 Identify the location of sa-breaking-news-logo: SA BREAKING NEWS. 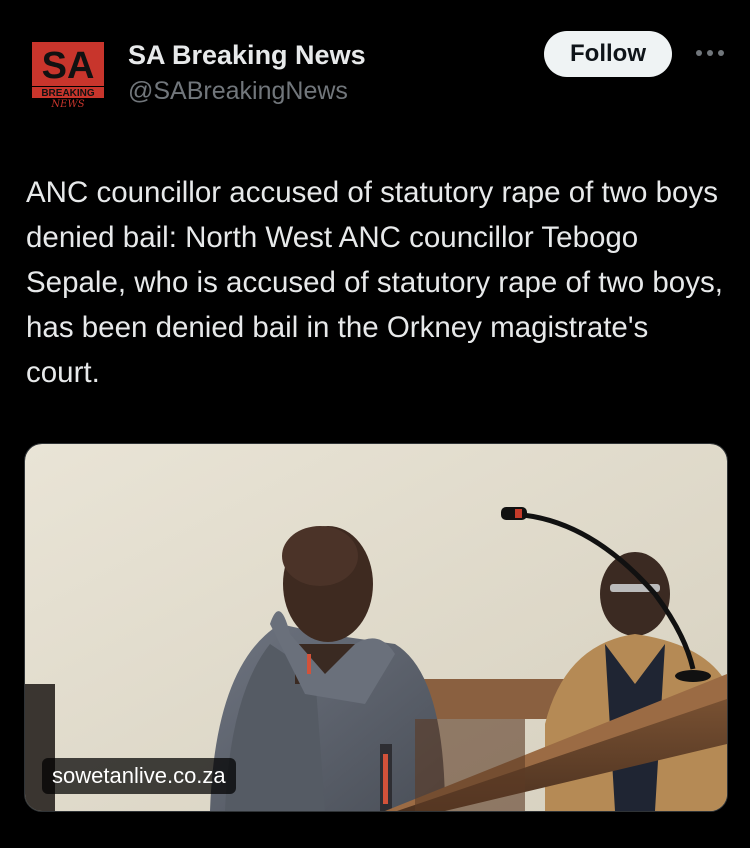
(69, 74).